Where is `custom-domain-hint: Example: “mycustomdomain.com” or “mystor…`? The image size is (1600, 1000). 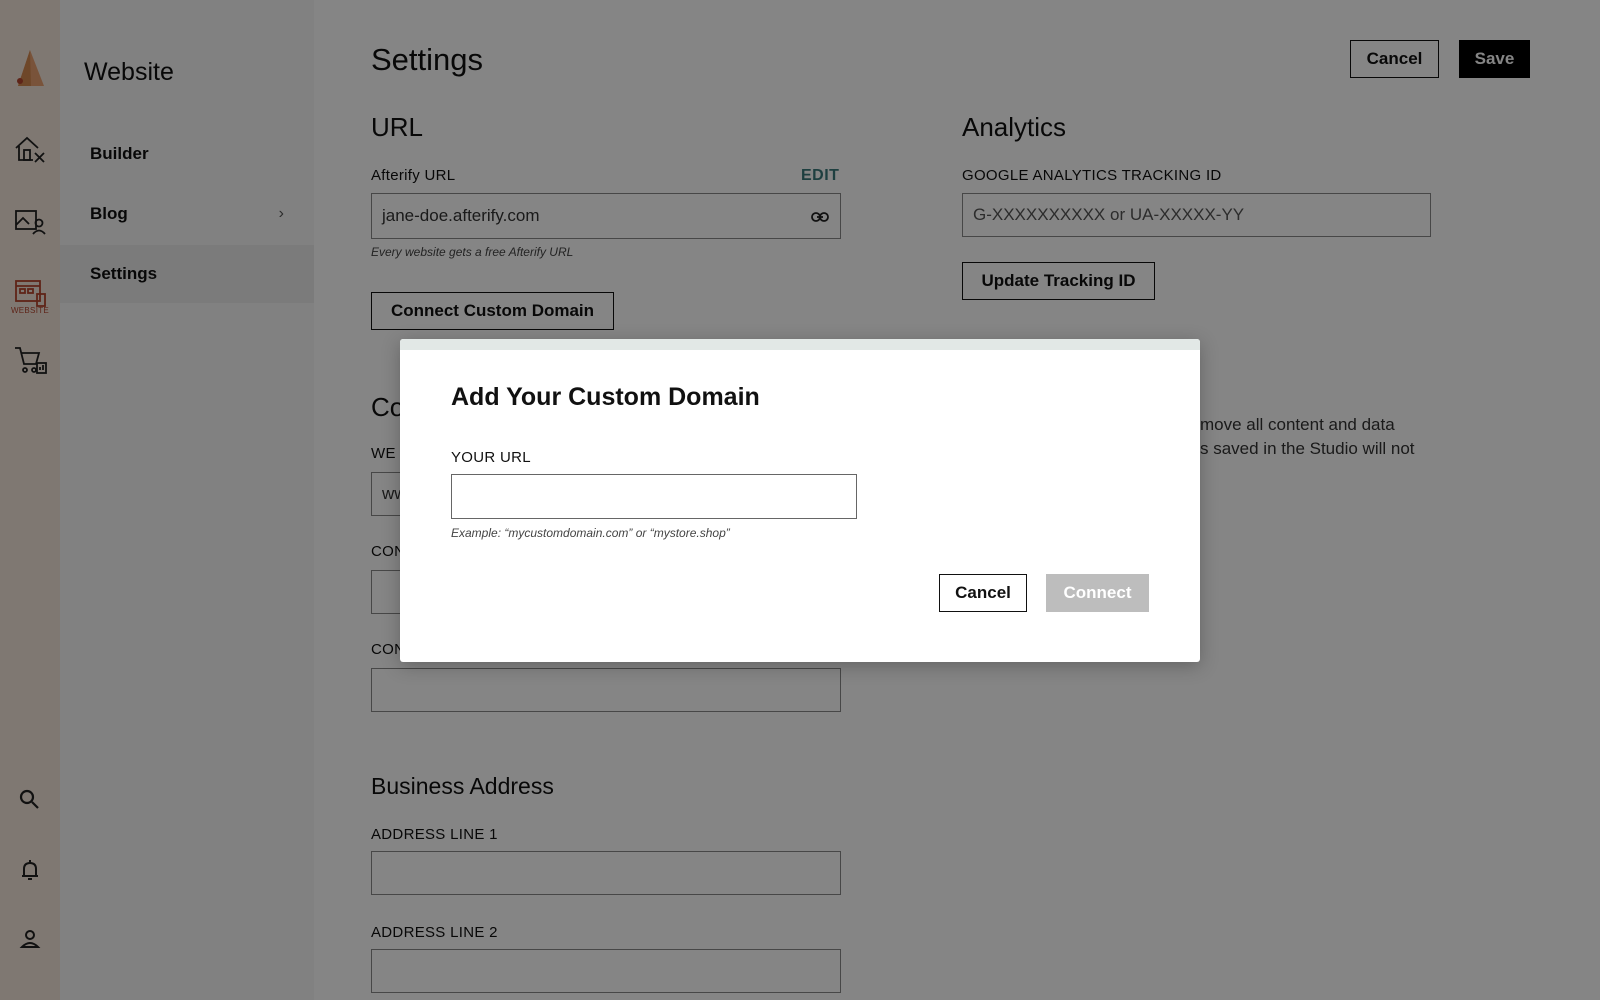
custom-domain-hint: Example: “mycustomdomain.com” or “mystor… is located at coordinates (590, 533).